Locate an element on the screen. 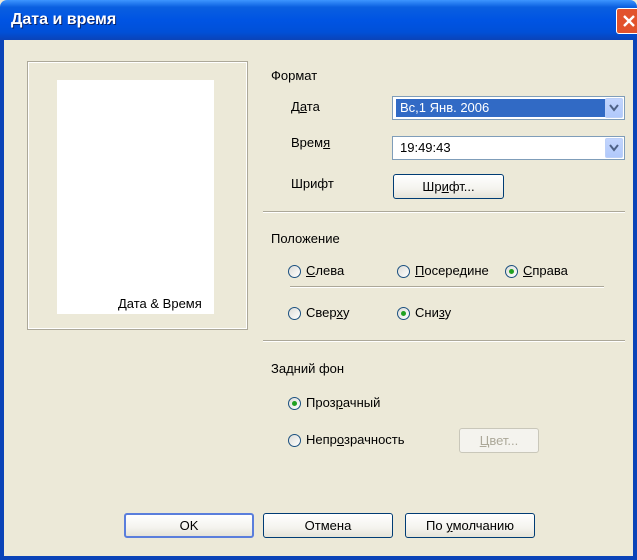 This screenshot has width=637, height=560. cancel-button: Отмена is located at coordinates (328, 525).